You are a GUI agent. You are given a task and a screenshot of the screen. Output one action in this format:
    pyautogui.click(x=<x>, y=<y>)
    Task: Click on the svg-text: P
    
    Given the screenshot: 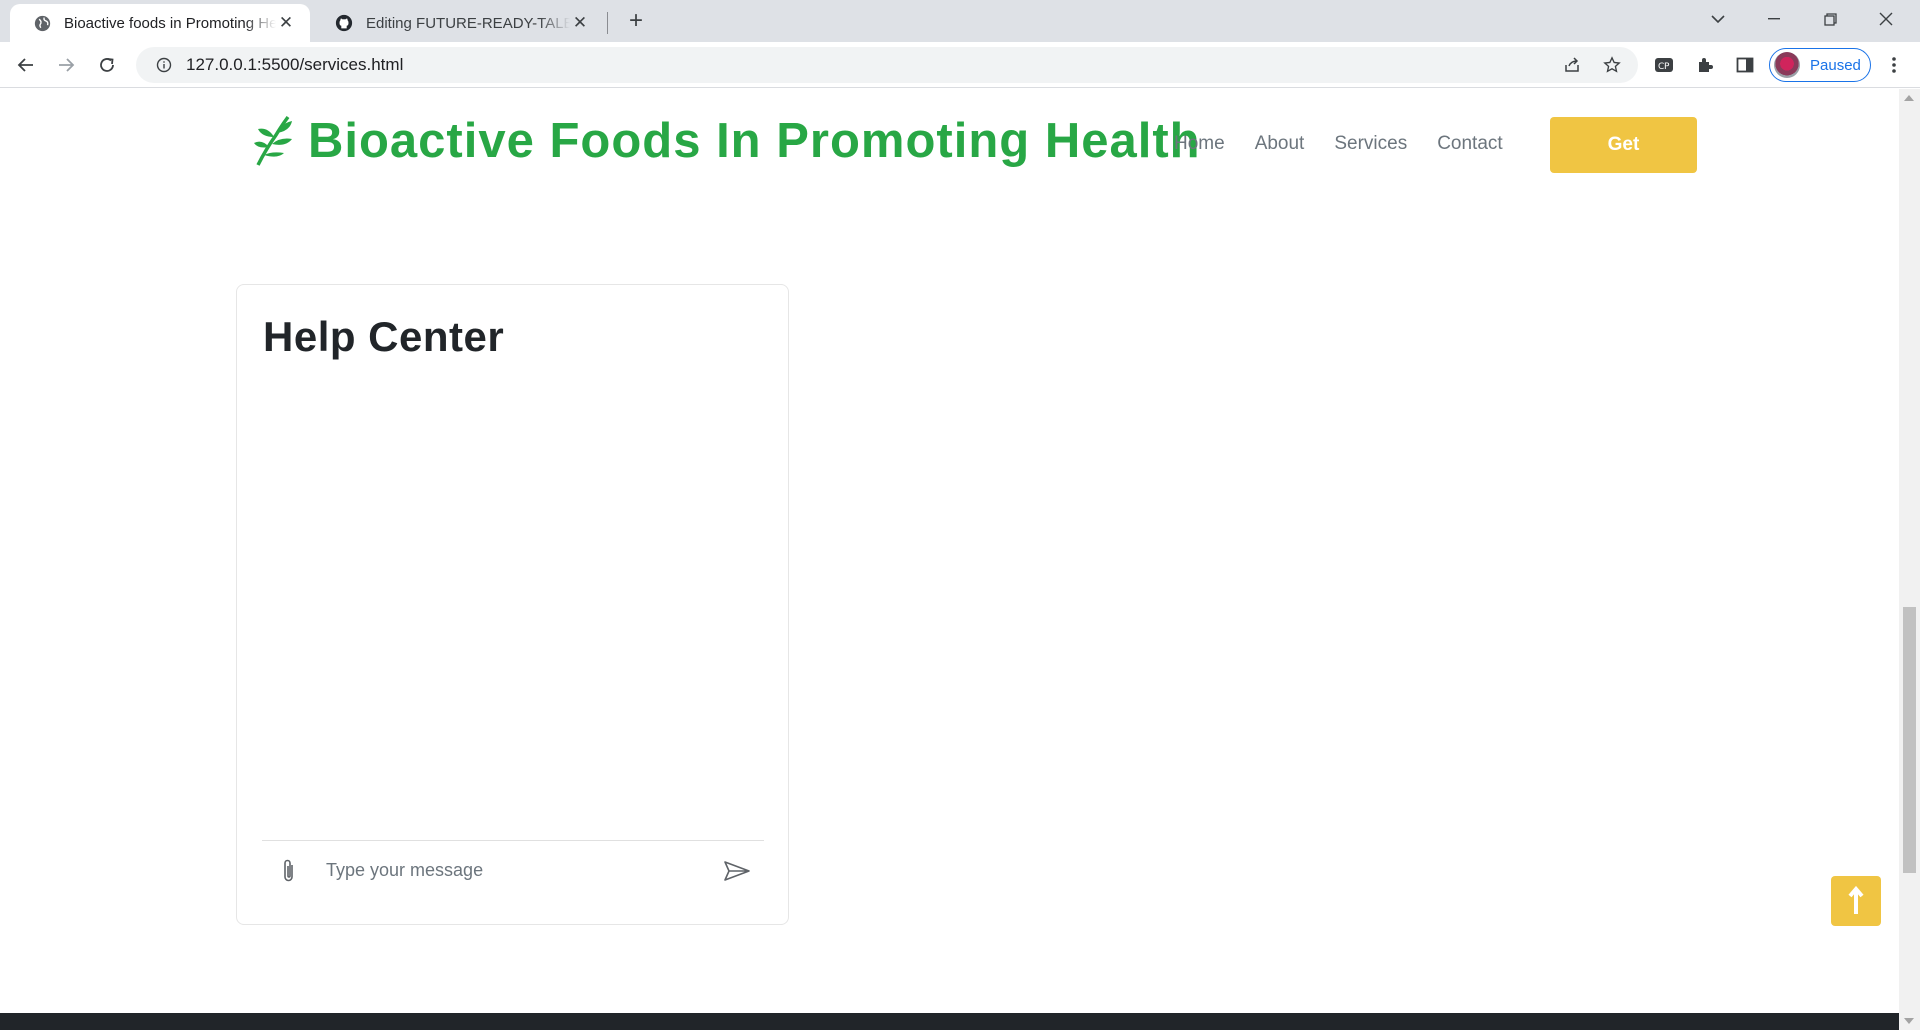 What is the action you would take?
    pyautogui.click(x=1667, y=67)
    